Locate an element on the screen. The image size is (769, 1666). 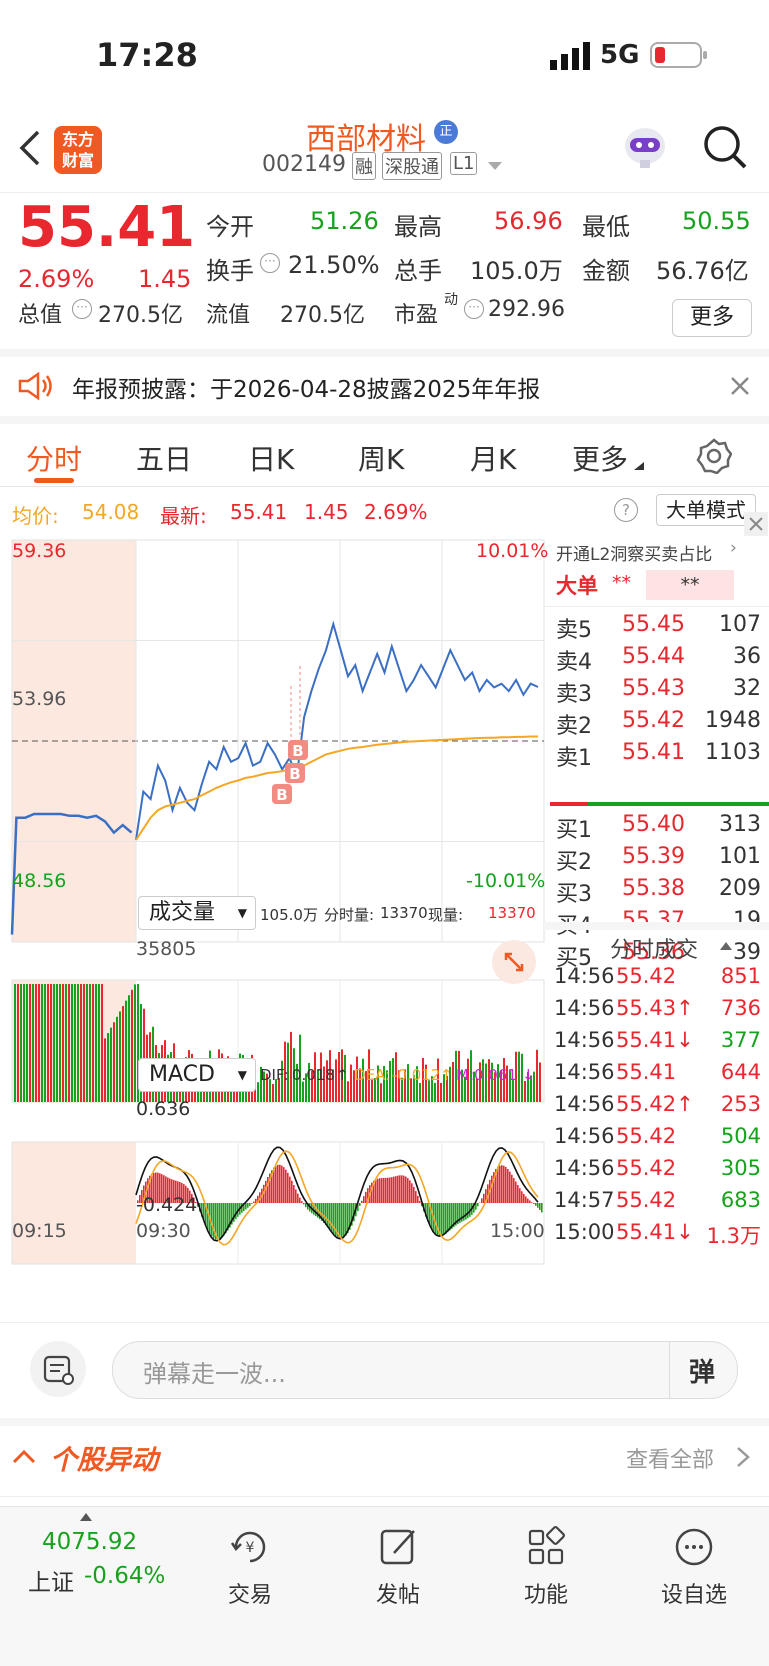
tab-intraday: 分时 is located at coordinates (54, 458).